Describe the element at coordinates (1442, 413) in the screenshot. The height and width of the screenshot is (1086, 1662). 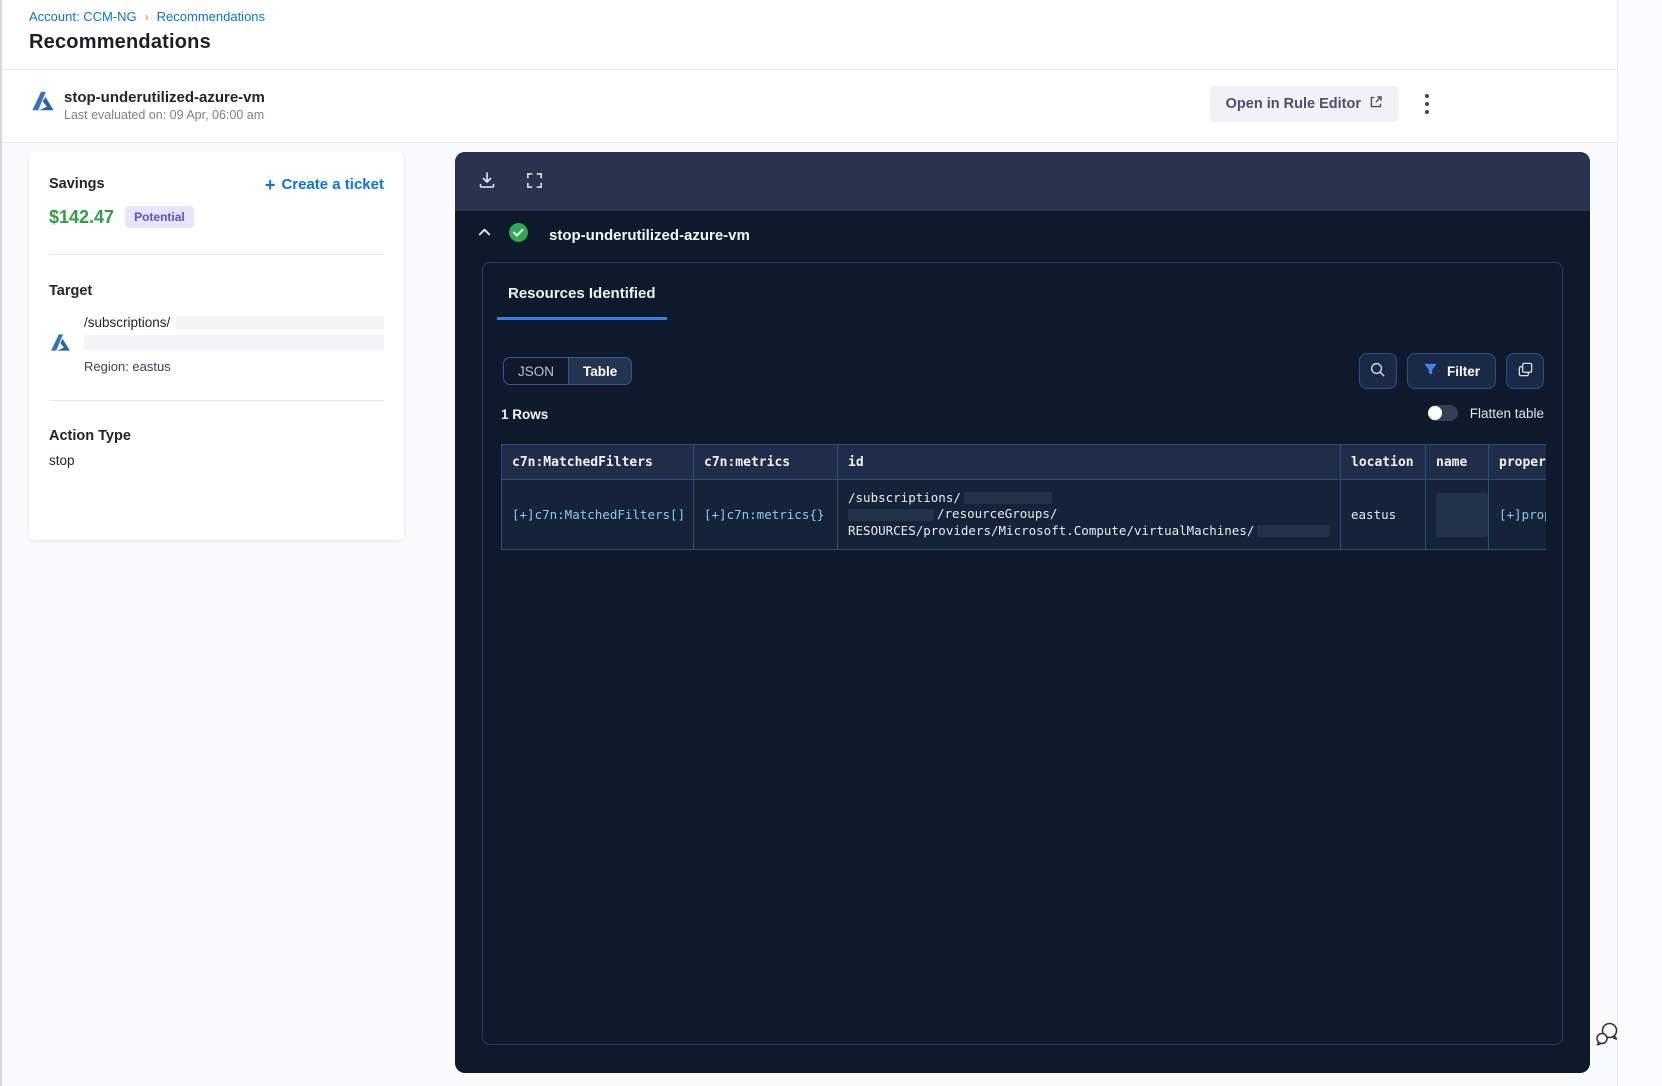
I see `flatten-table-toggle` at that location.